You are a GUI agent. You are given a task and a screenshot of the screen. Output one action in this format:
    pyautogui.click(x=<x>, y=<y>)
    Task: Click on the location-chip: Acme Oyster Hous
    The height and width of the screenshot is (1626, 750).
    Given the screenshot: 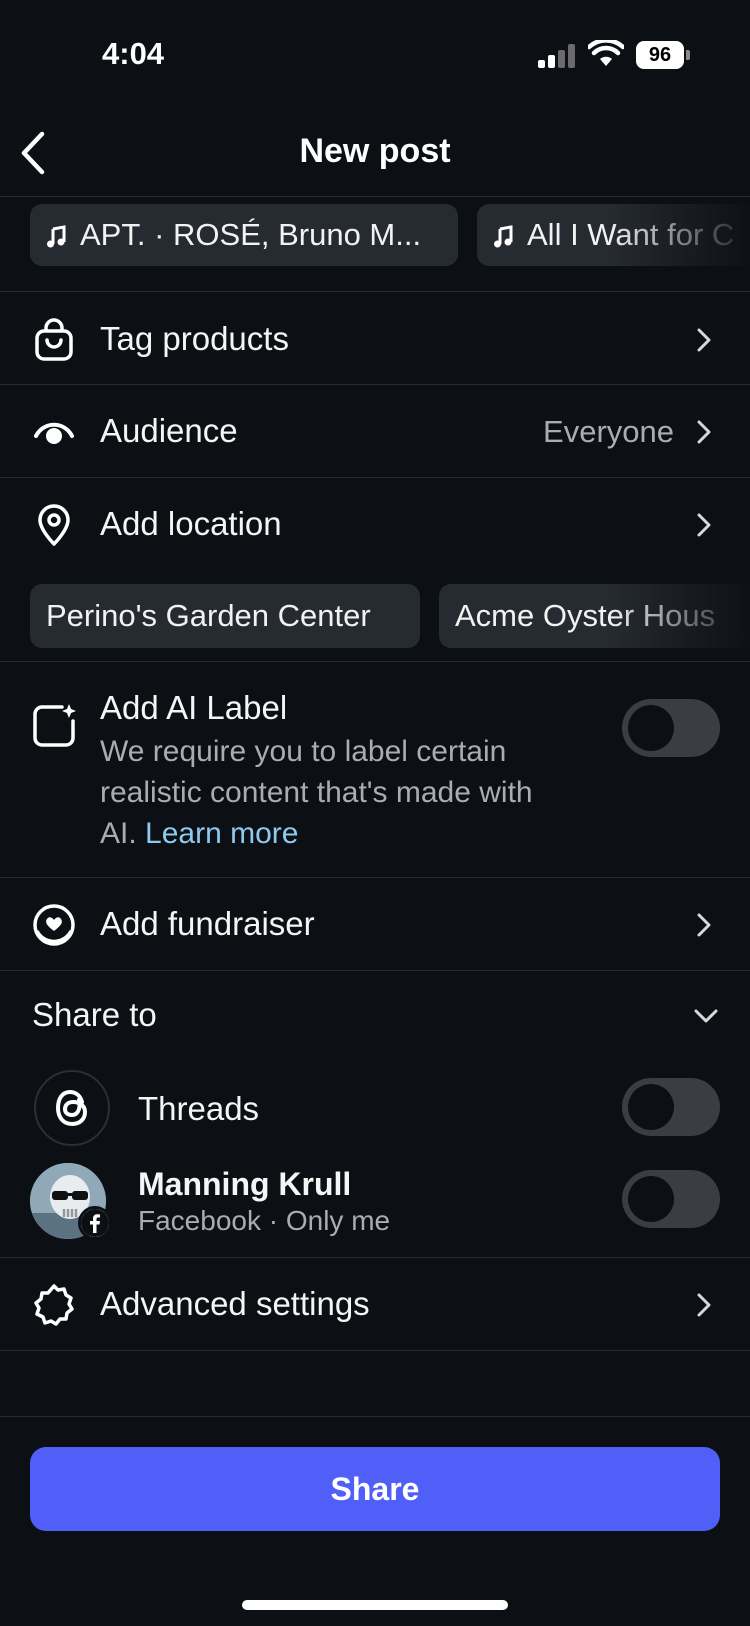 What is the action you would take?
    pyautogui.click(x=594, y=616)
    